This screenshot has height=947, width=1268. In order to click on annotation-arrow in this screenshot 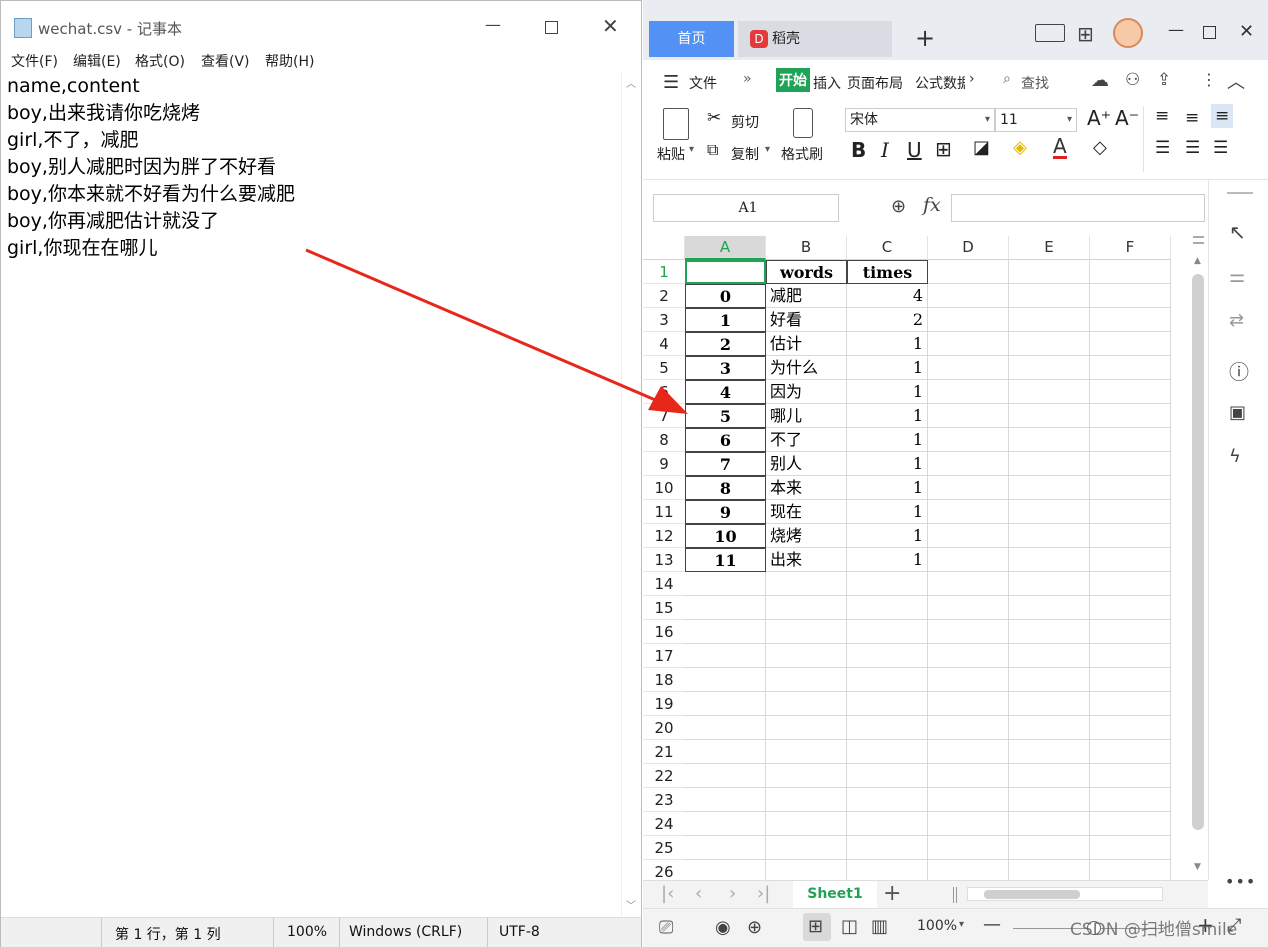, I will do `click(496, 331)`.